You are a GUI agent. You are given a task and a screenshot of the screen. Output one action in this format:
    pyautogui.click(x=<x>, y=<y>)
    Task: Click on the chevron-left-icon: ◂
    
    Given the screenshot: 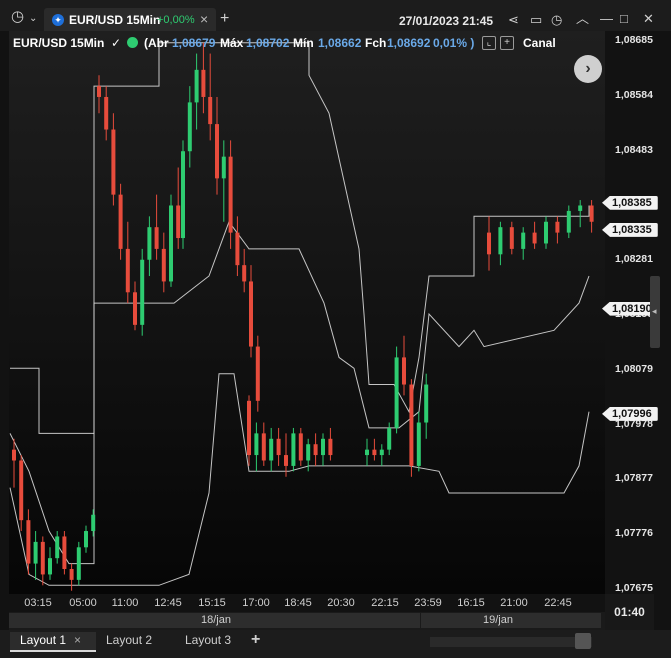 What is the action you would take?
    pyautogui.click(x=654, y=311)
    